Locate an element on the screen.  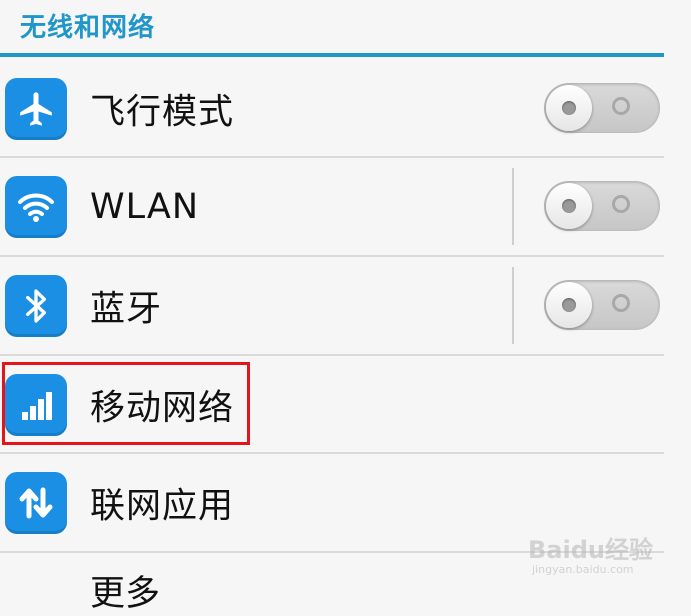
watermark: Baidu经验 jingyan.baidu.com is located at coordinates (603, 555).